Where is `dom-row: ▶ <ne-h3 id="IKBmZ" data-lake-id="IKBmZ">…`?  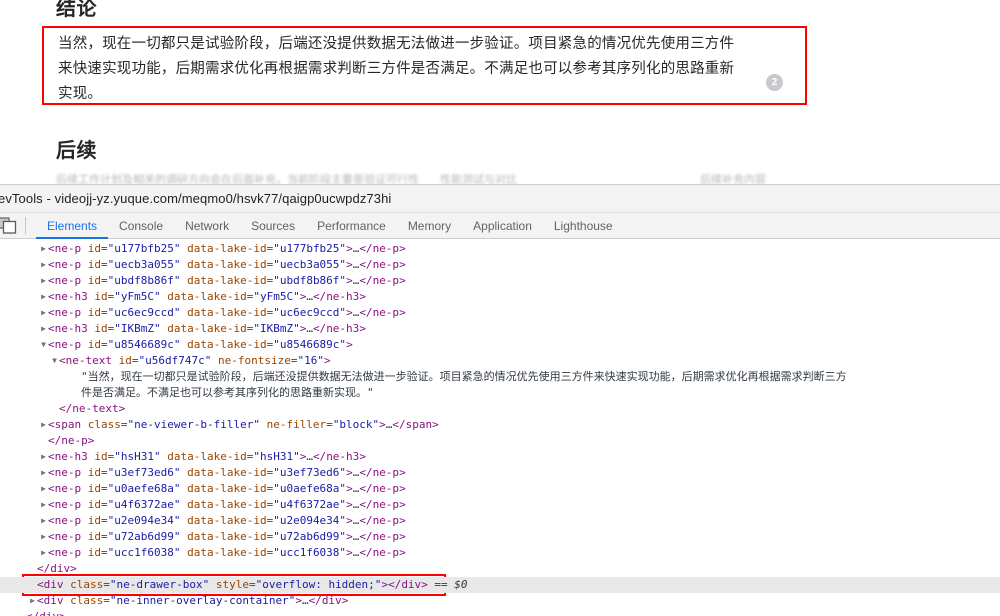
dom-row: ▶ <ne-h3 id="IKBmZ" data-lake-id="IKBmZ">… is located at coordinates (500, 329).